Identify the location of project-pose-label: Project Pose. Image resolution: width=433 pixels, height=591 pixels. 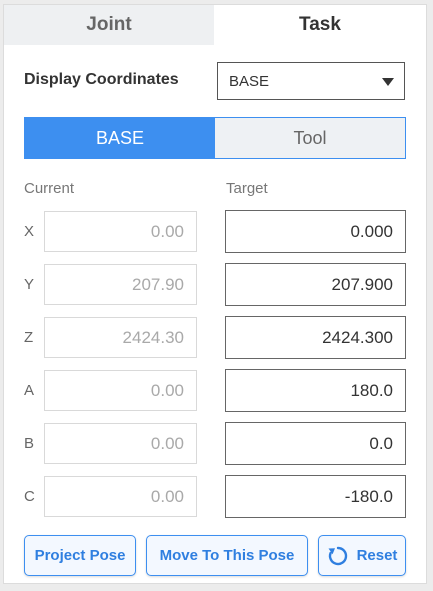
(80, 555).